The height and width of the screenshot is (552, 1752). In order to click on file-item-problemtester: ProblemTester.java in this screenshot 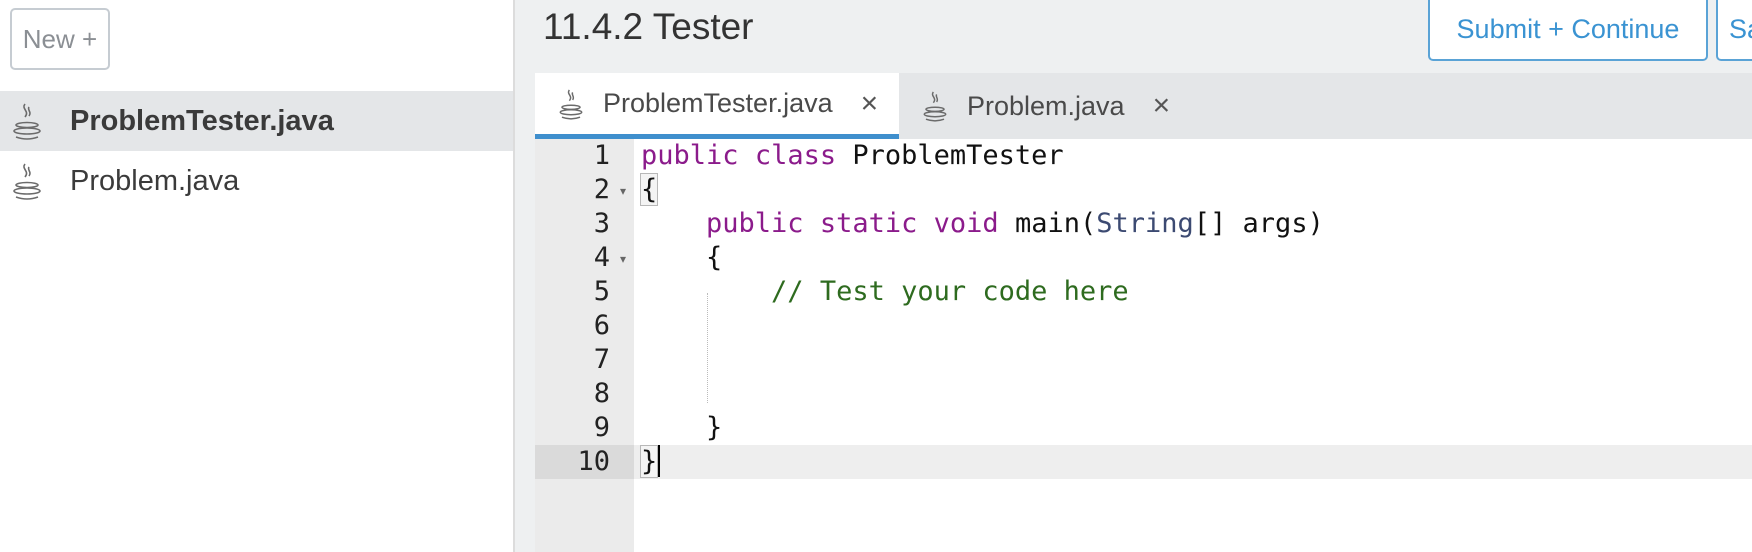, I will do `click(256, 121)`.